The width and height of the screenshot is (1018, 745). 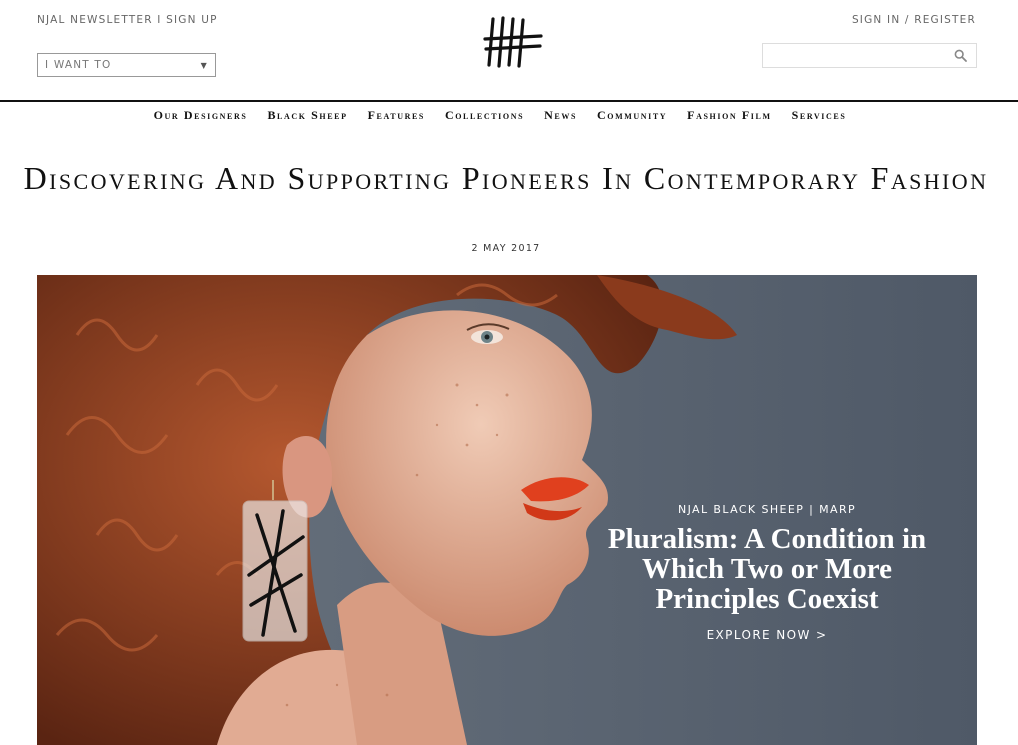 I want to click on i-want-to-dropdown: I WANT TO ▼, so click(x=126, y=65).